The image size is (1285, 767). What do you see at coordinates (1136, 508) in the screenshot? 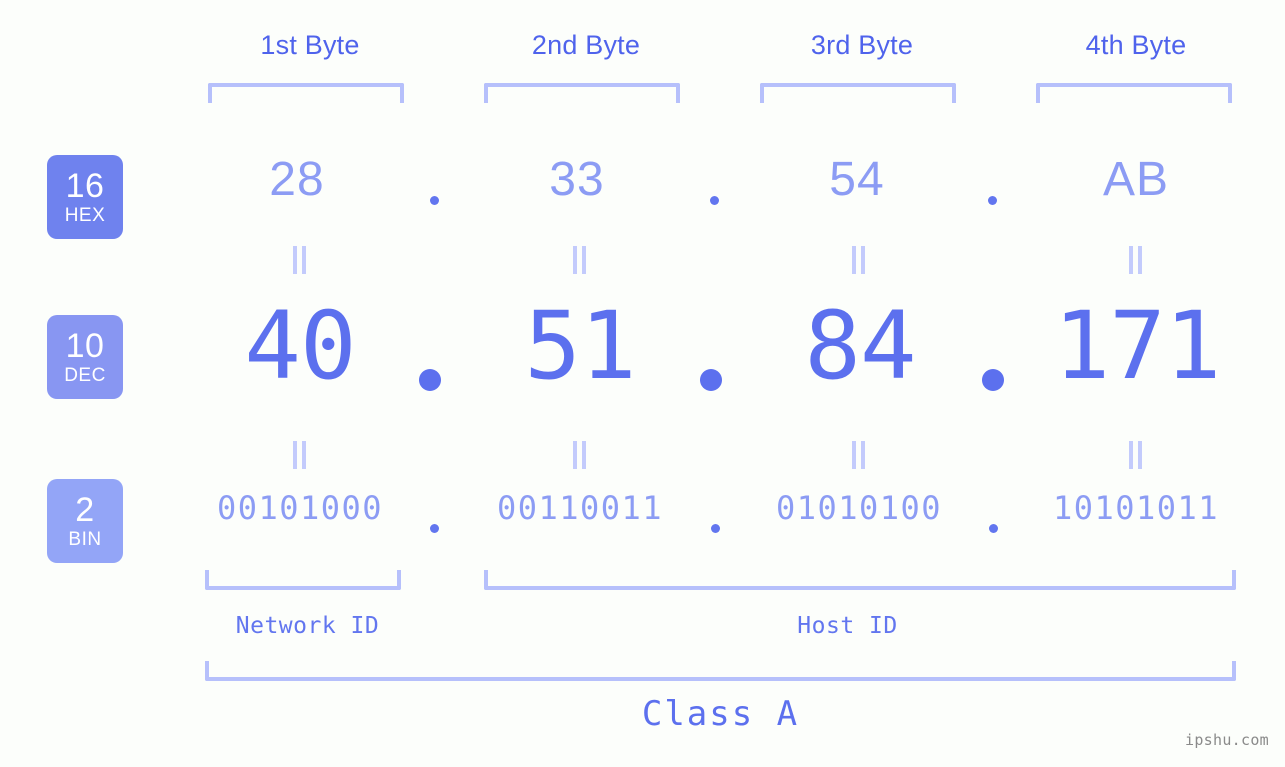
I see `bin-octet-4: 10101011` at bounding box center [1136, 508].